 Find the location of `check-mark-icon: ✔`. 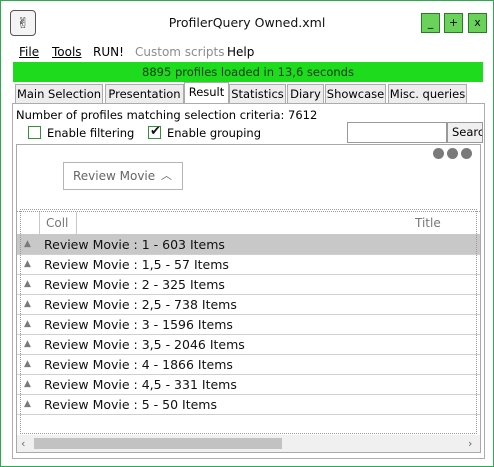

check-mark-icon: ✔ is located at coordinates (155, 131).